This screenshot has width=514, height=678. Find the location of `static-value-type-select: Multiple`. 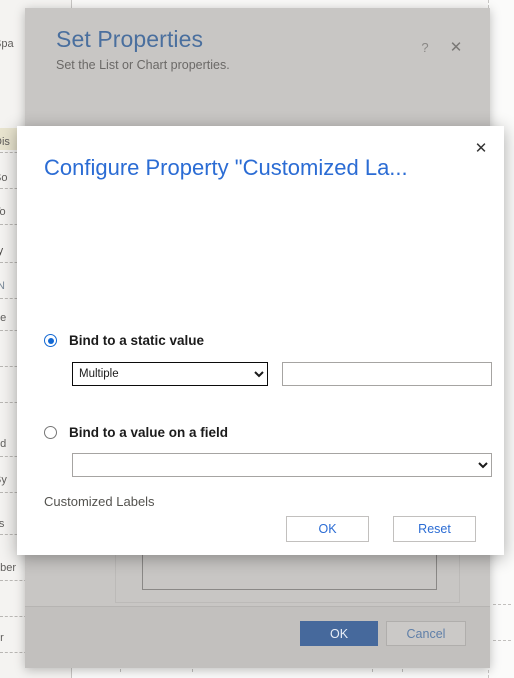

static-value-type-select: Multiple is located at coordinates (170, 374).